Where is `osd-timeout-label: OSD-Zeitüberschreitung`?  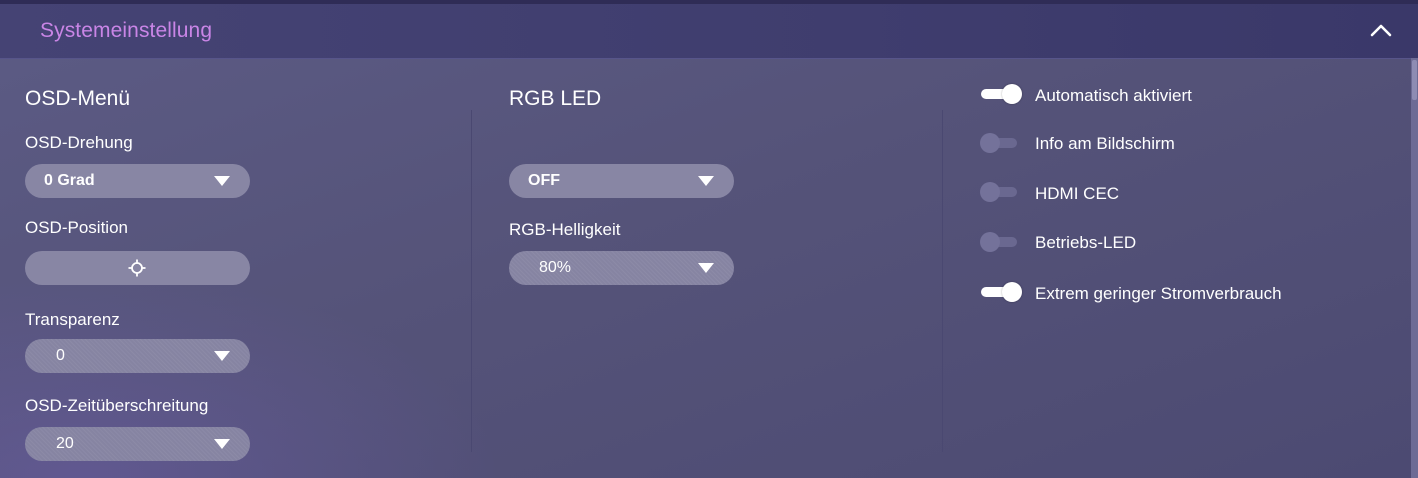
osd-timeout-label: OSD-Zeitüberschreitung is located at coordinates (117, 405).